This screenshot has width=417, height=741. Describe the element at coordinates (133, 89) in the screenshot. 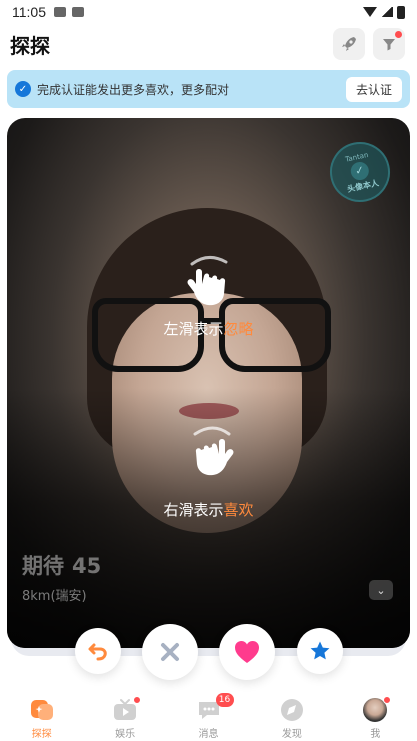

I see `verify-banner-text: 完成认证能发出更多喜欢，更多配对` at that location.